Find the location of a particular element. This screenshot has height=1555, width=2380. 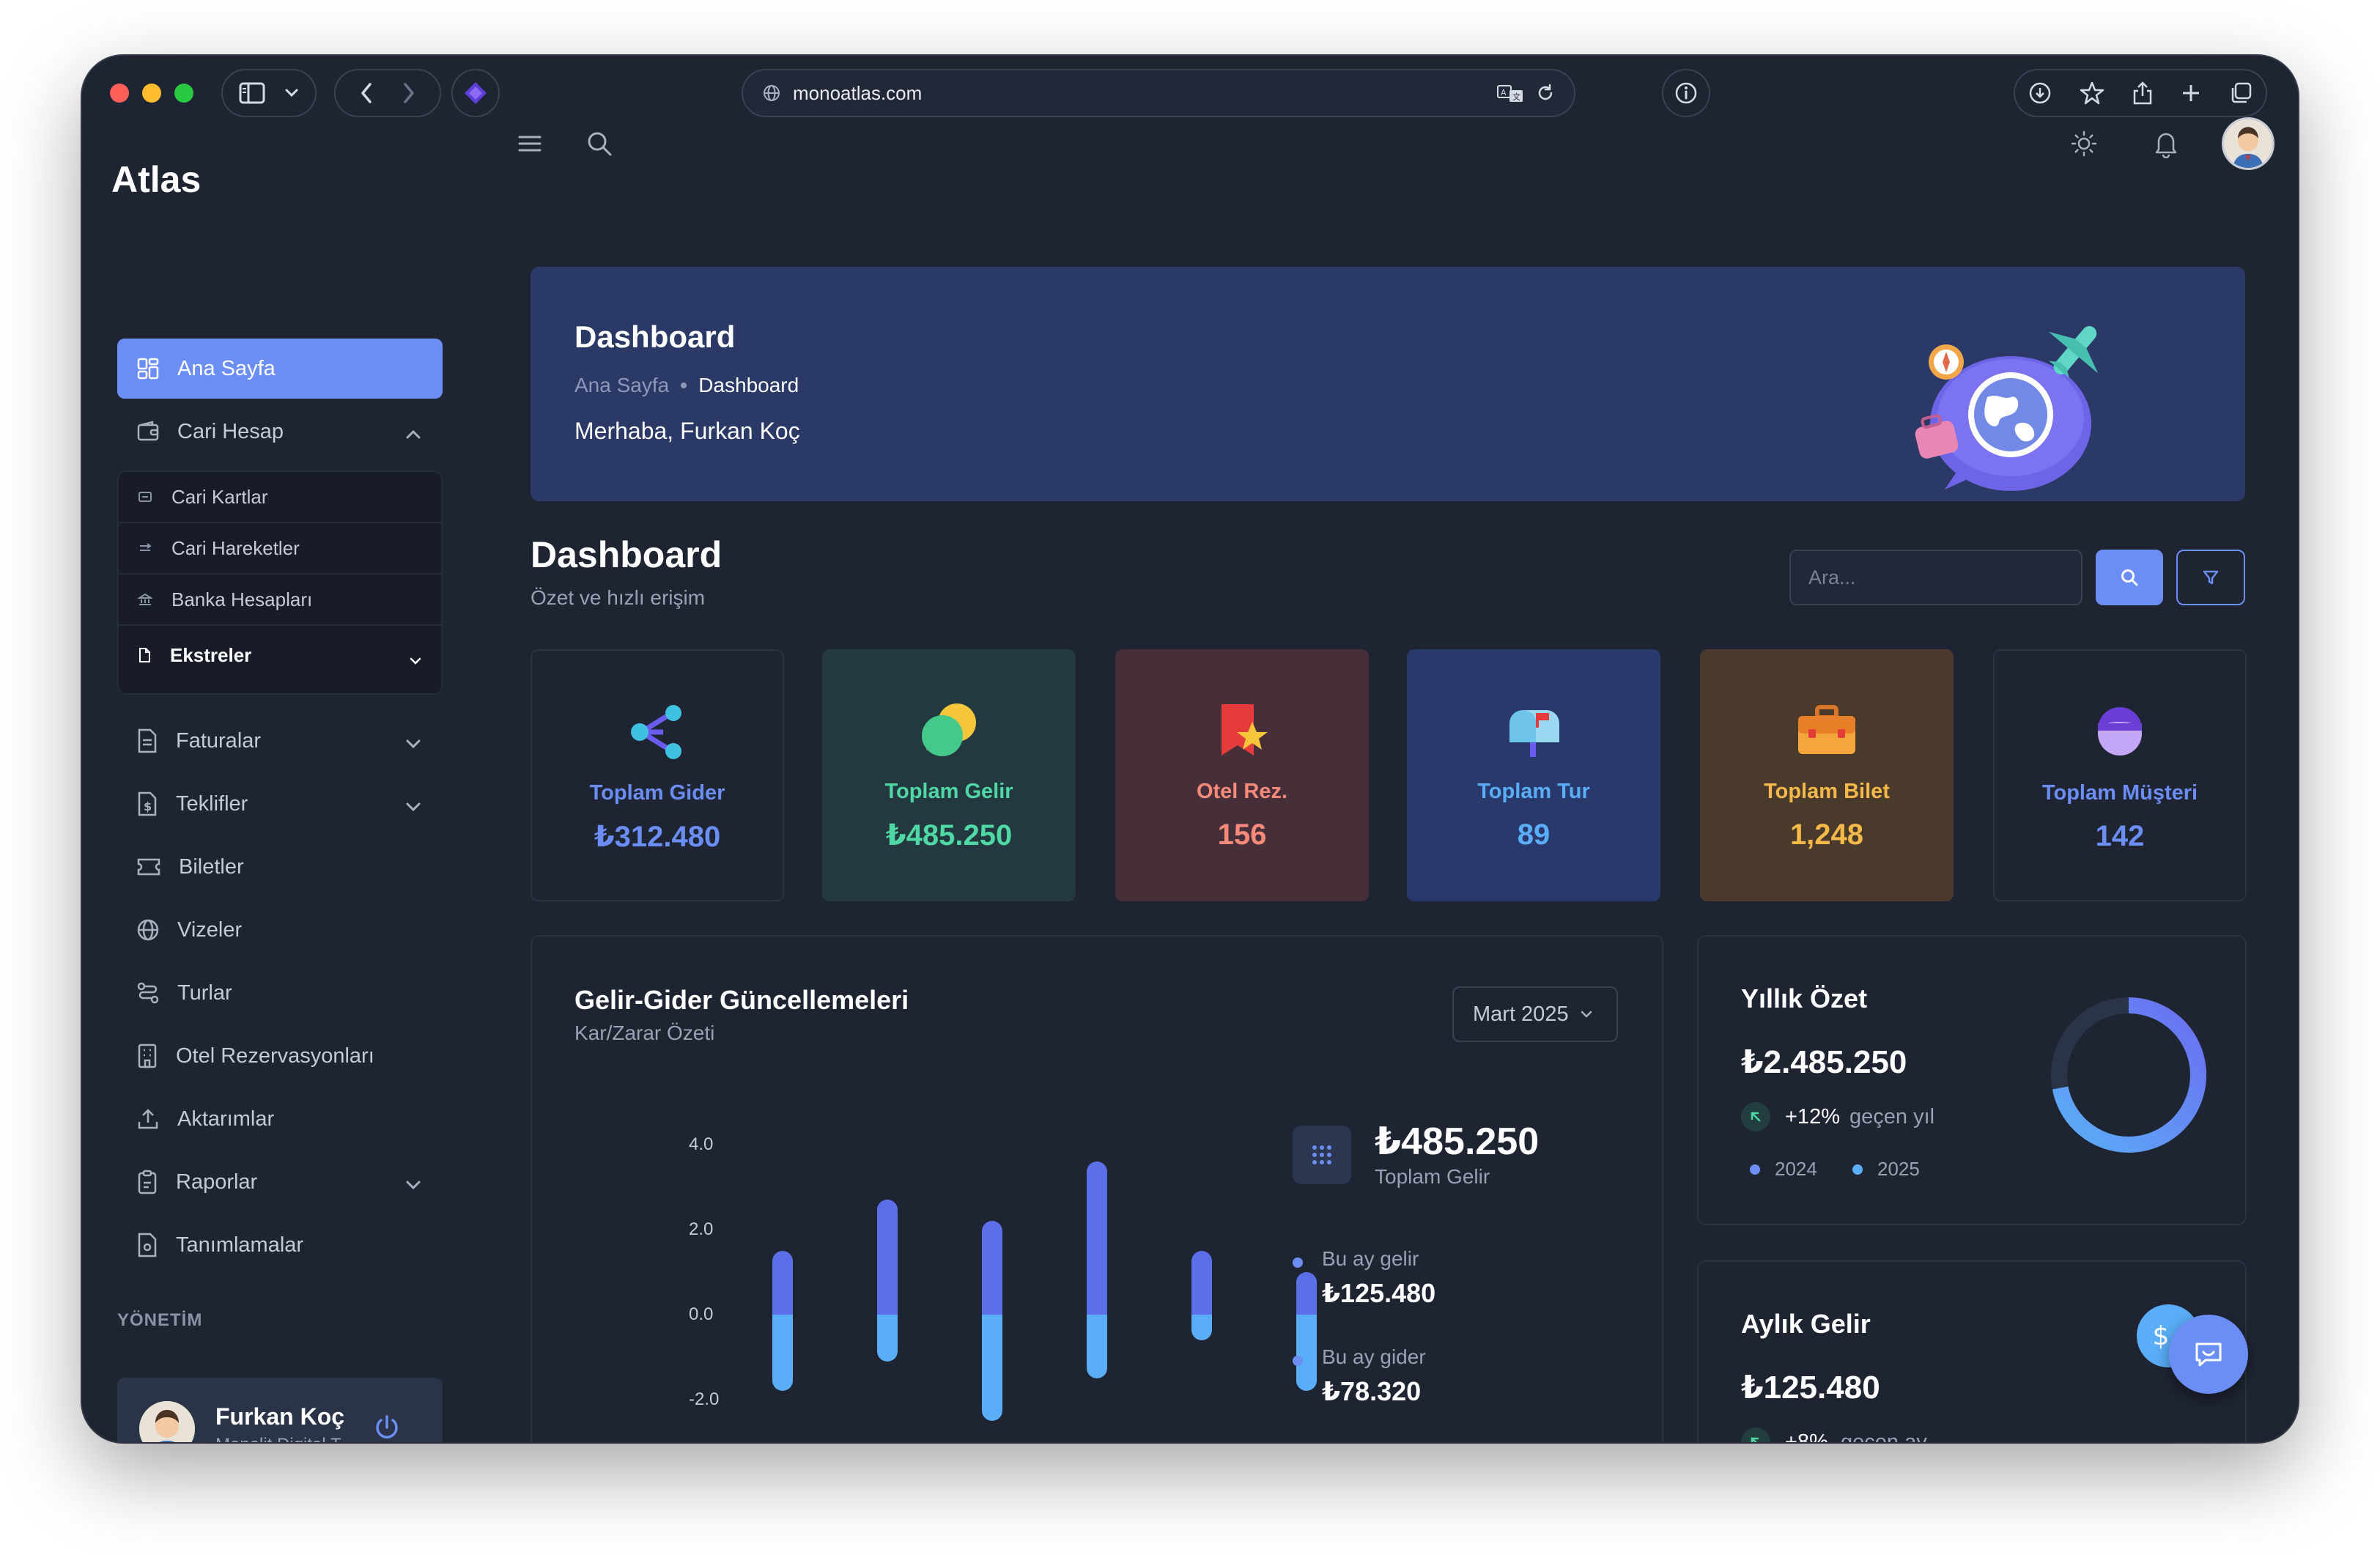

stat-card-toplam-gider: Toplam Gider ₺312.480 is located at coordinates (657, 775).